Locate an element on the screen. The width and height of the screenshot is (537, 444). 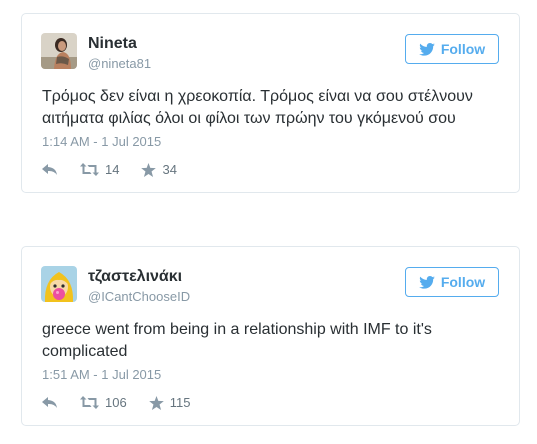
tweet-actions: 14 34 is located at coordinates (120, 169).